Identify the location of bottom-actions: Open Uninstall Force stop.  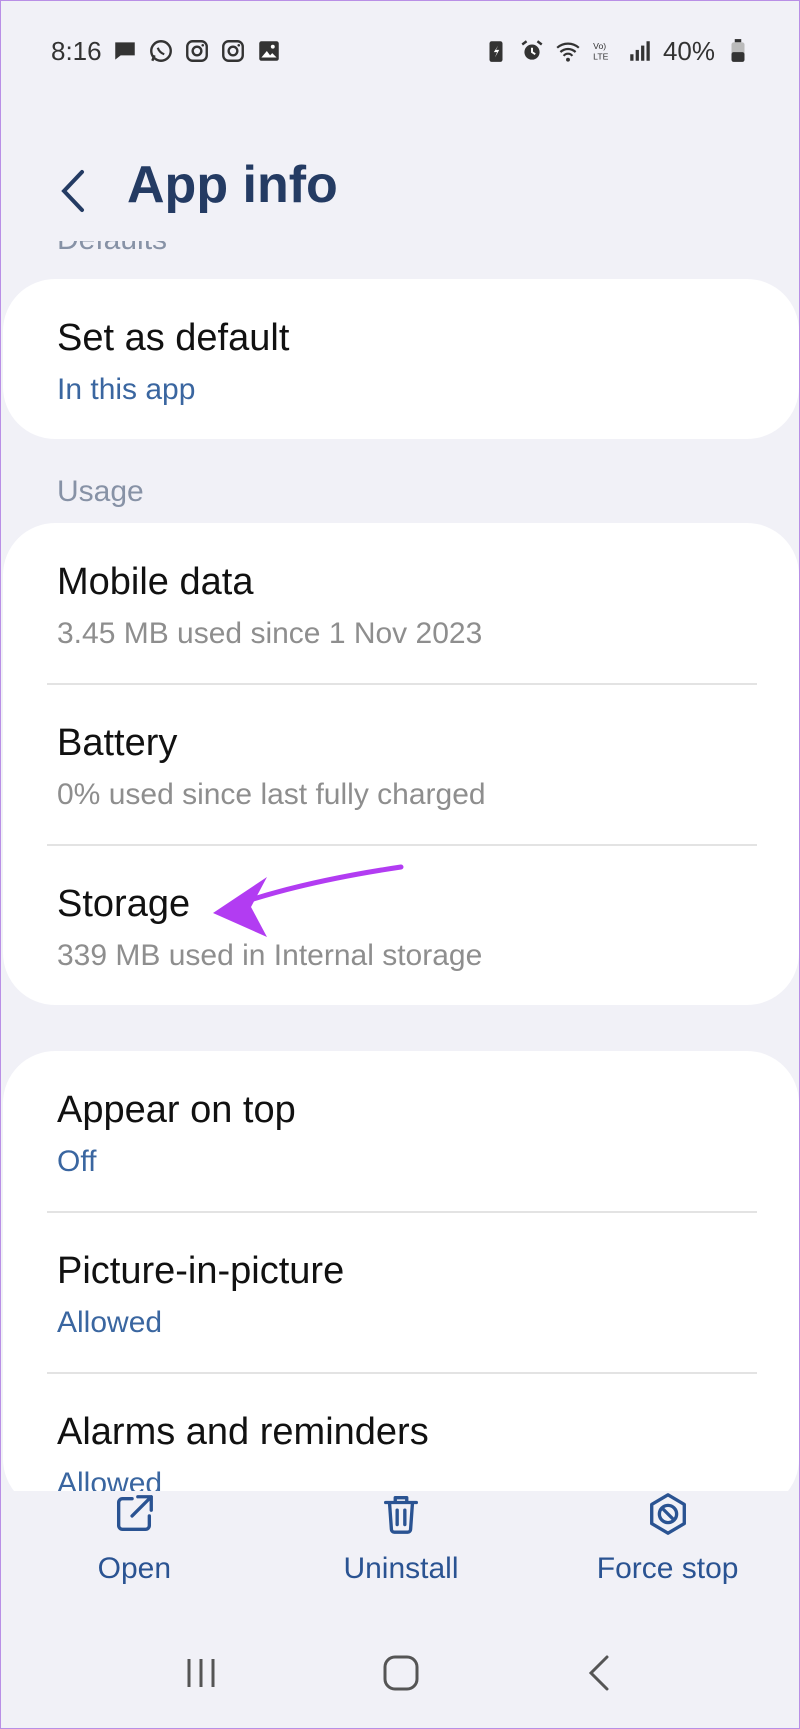
(400, 1551).